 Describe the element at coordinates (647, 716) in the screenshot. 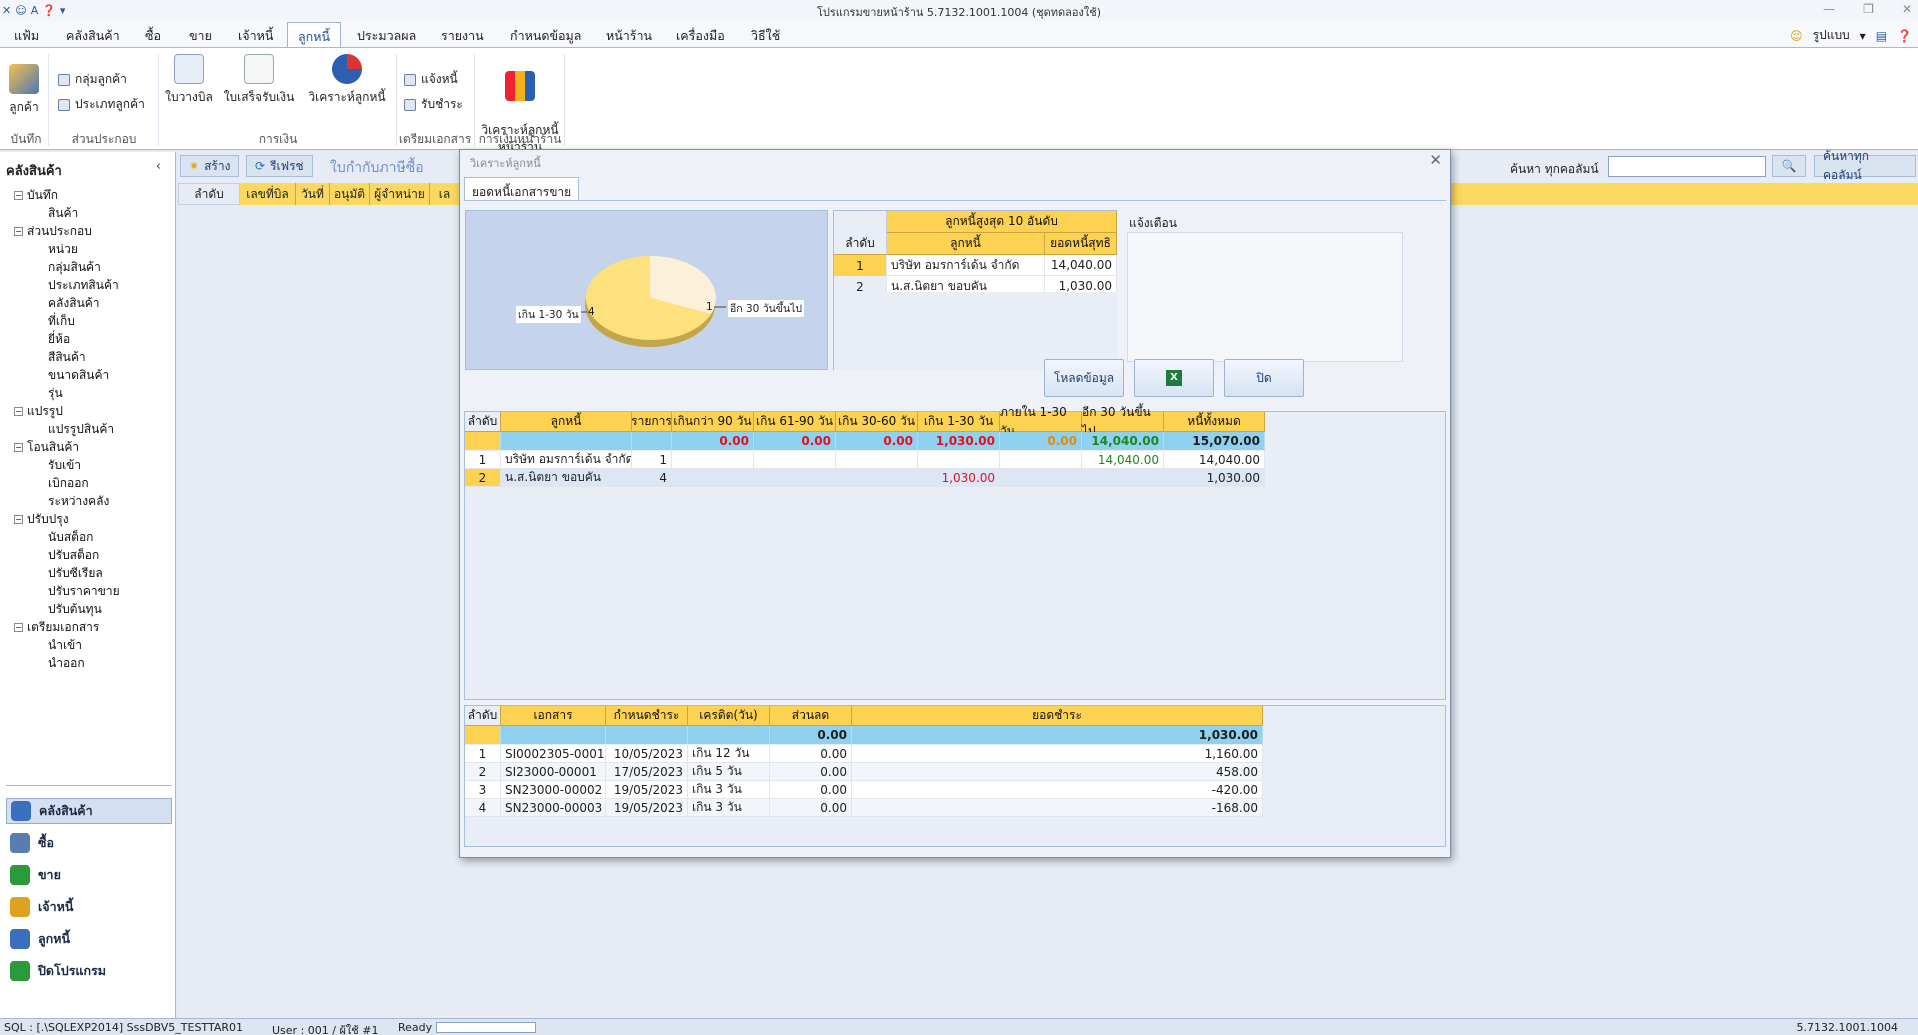

I see `docs-col: กำหนดชำระ` at that location.